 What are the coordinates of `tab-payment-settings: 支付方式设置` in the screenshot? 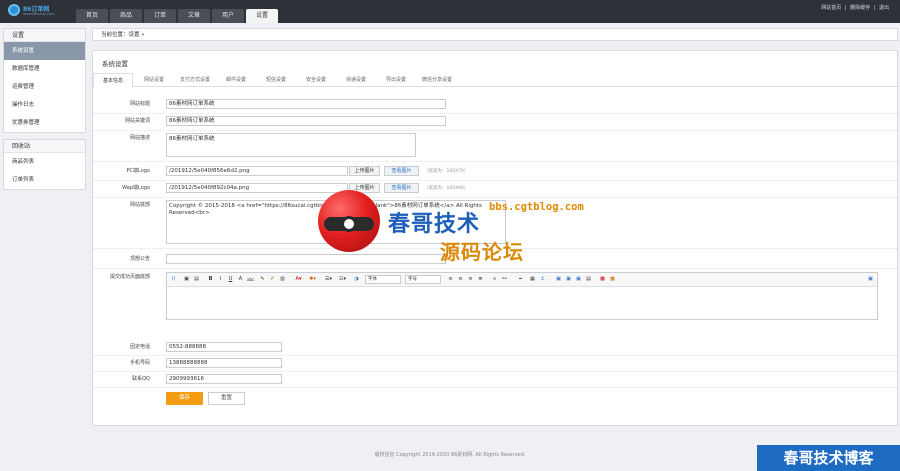 It's located at (195, 80).